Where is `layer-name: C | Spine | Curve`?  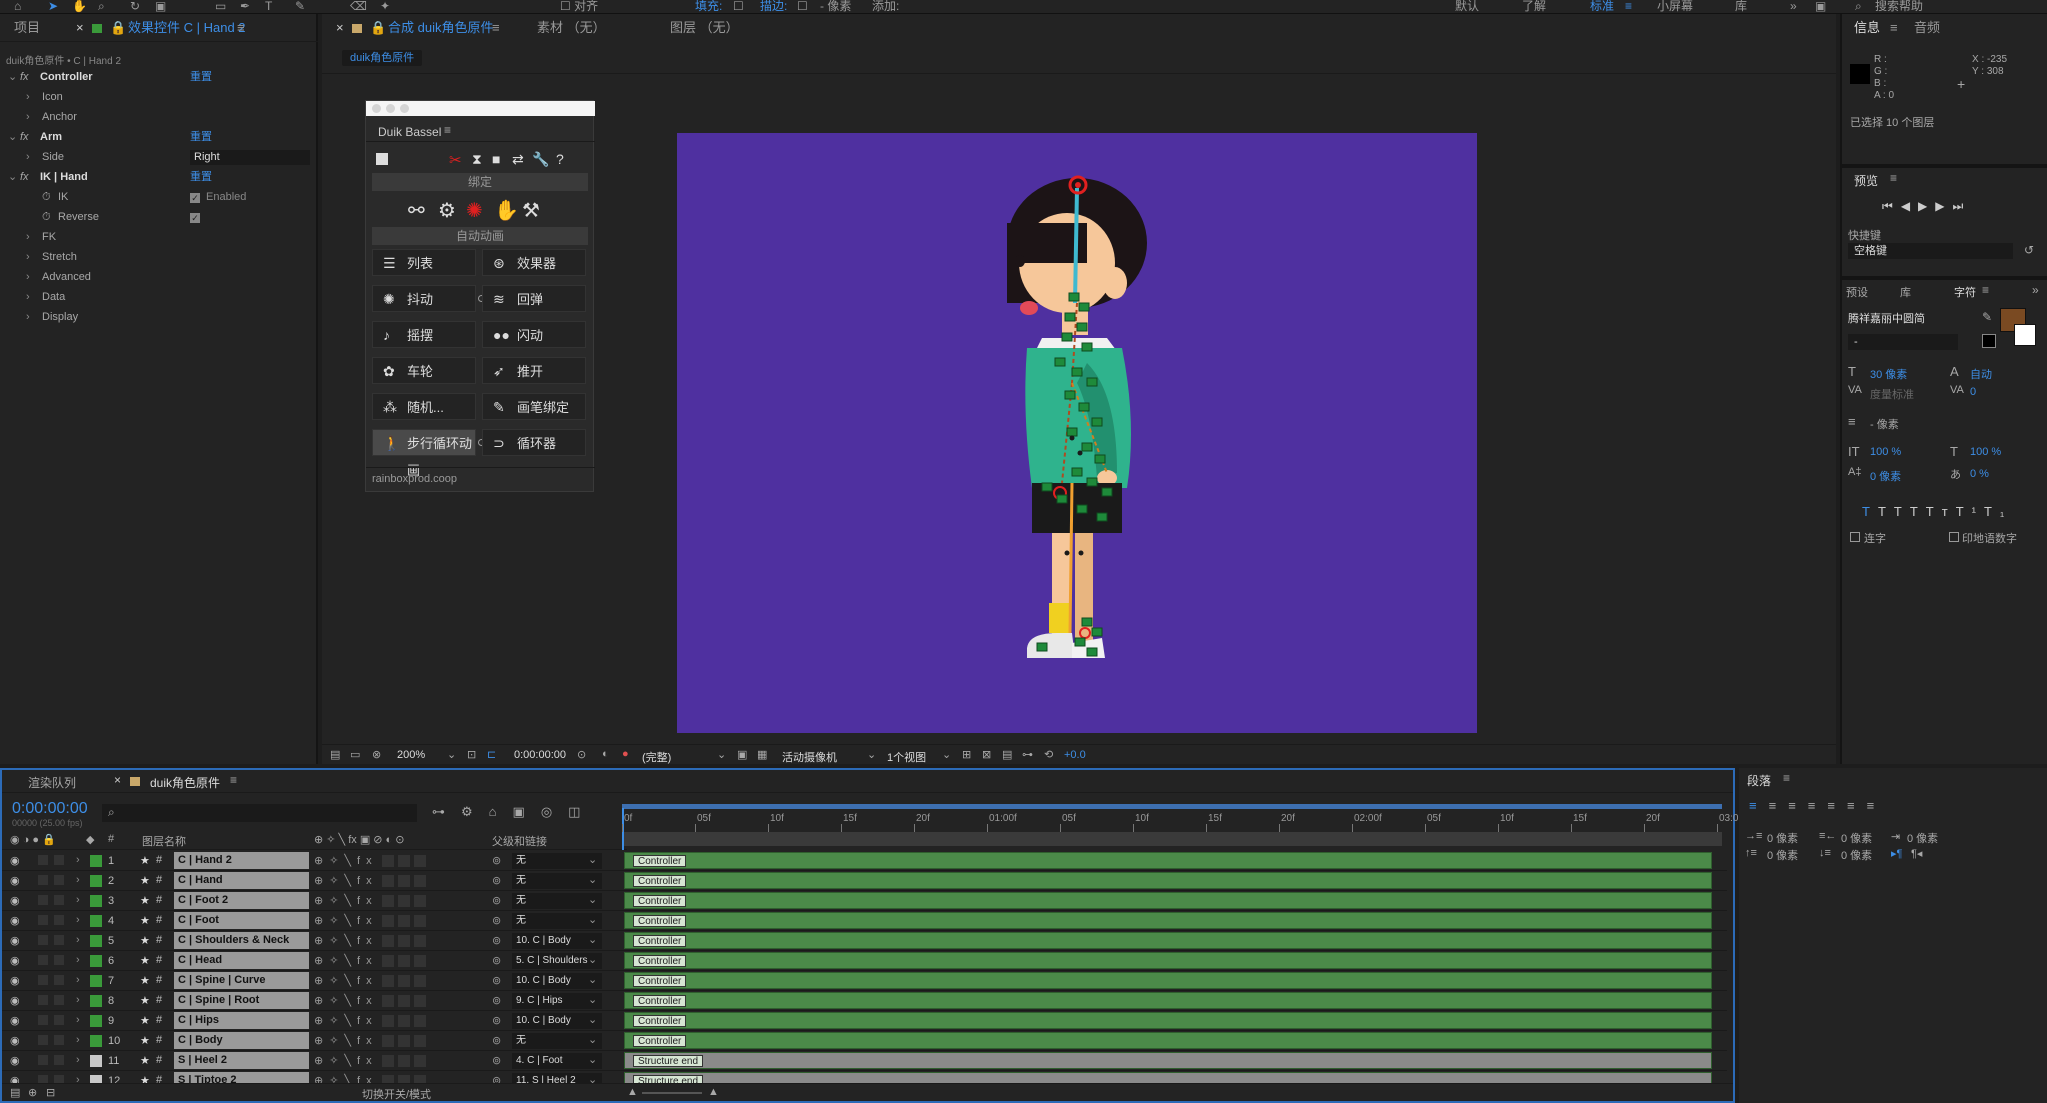 layer-name: C | Spine | Curve is located at coordinates (241, 980).